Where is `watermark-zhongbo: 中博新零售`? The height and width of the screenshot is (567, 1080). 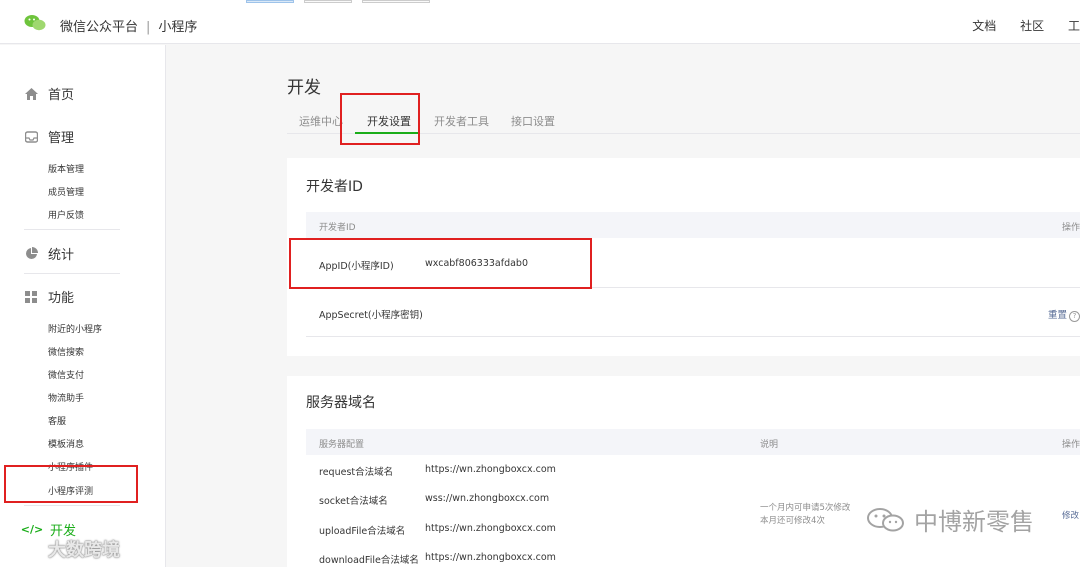
watermark-zhongbo: 中博新零售 is located at coordinates (950, 519).